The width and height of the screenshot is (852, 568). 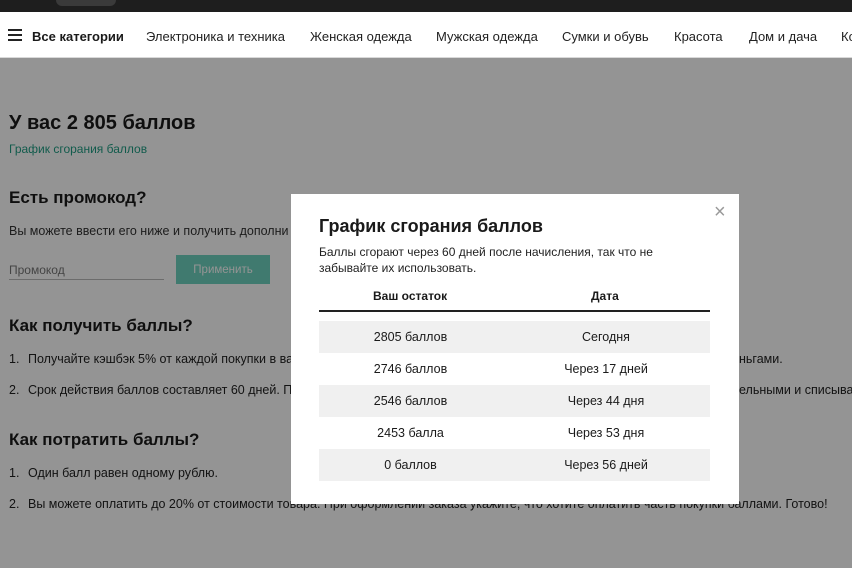 I want to click on date-cell: Через 44 дня, so click(x=606, y=401).